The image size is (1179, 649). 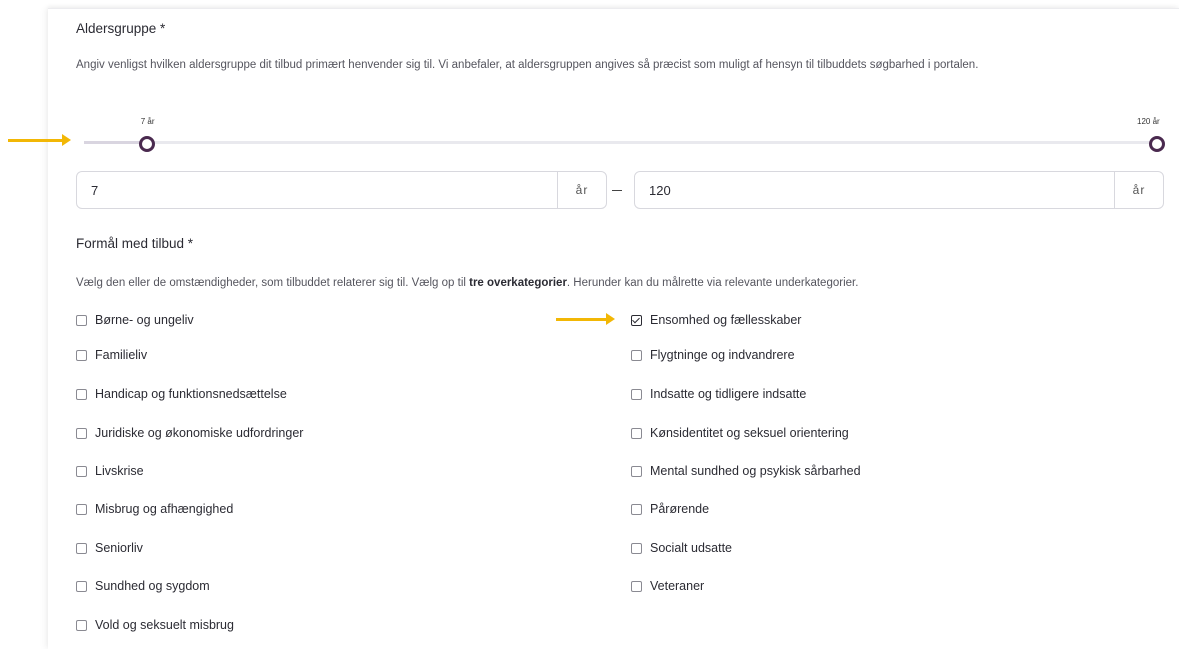 I want to click on option-label: Indsatte og tidligere indsatte, so click(x=728, y=394).